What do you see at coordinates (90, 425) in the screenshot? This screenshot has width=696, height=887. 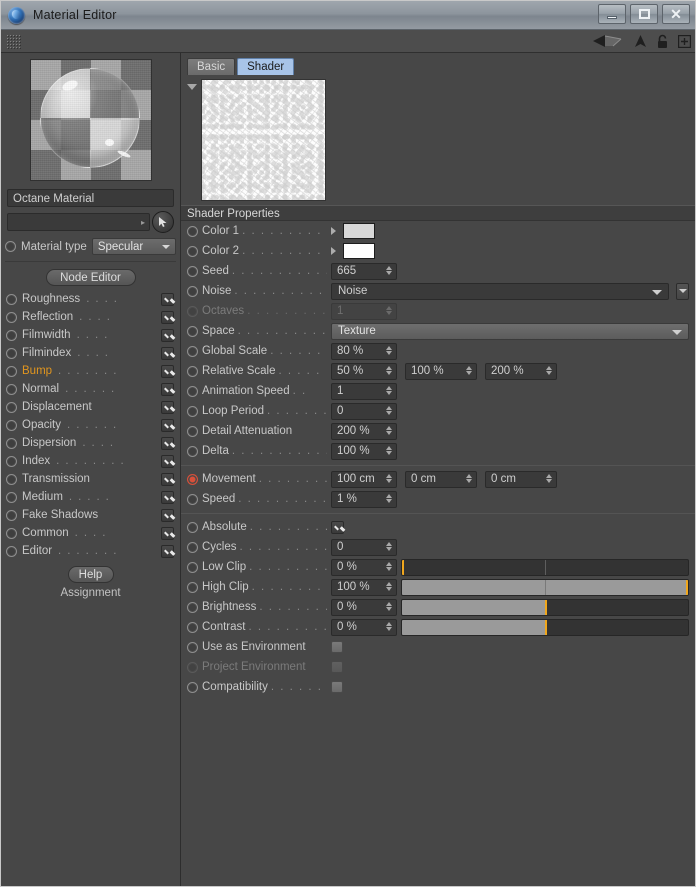 I see `channel-row-opacity: Opacity . . . . . .` at bounding box center [90, 425].